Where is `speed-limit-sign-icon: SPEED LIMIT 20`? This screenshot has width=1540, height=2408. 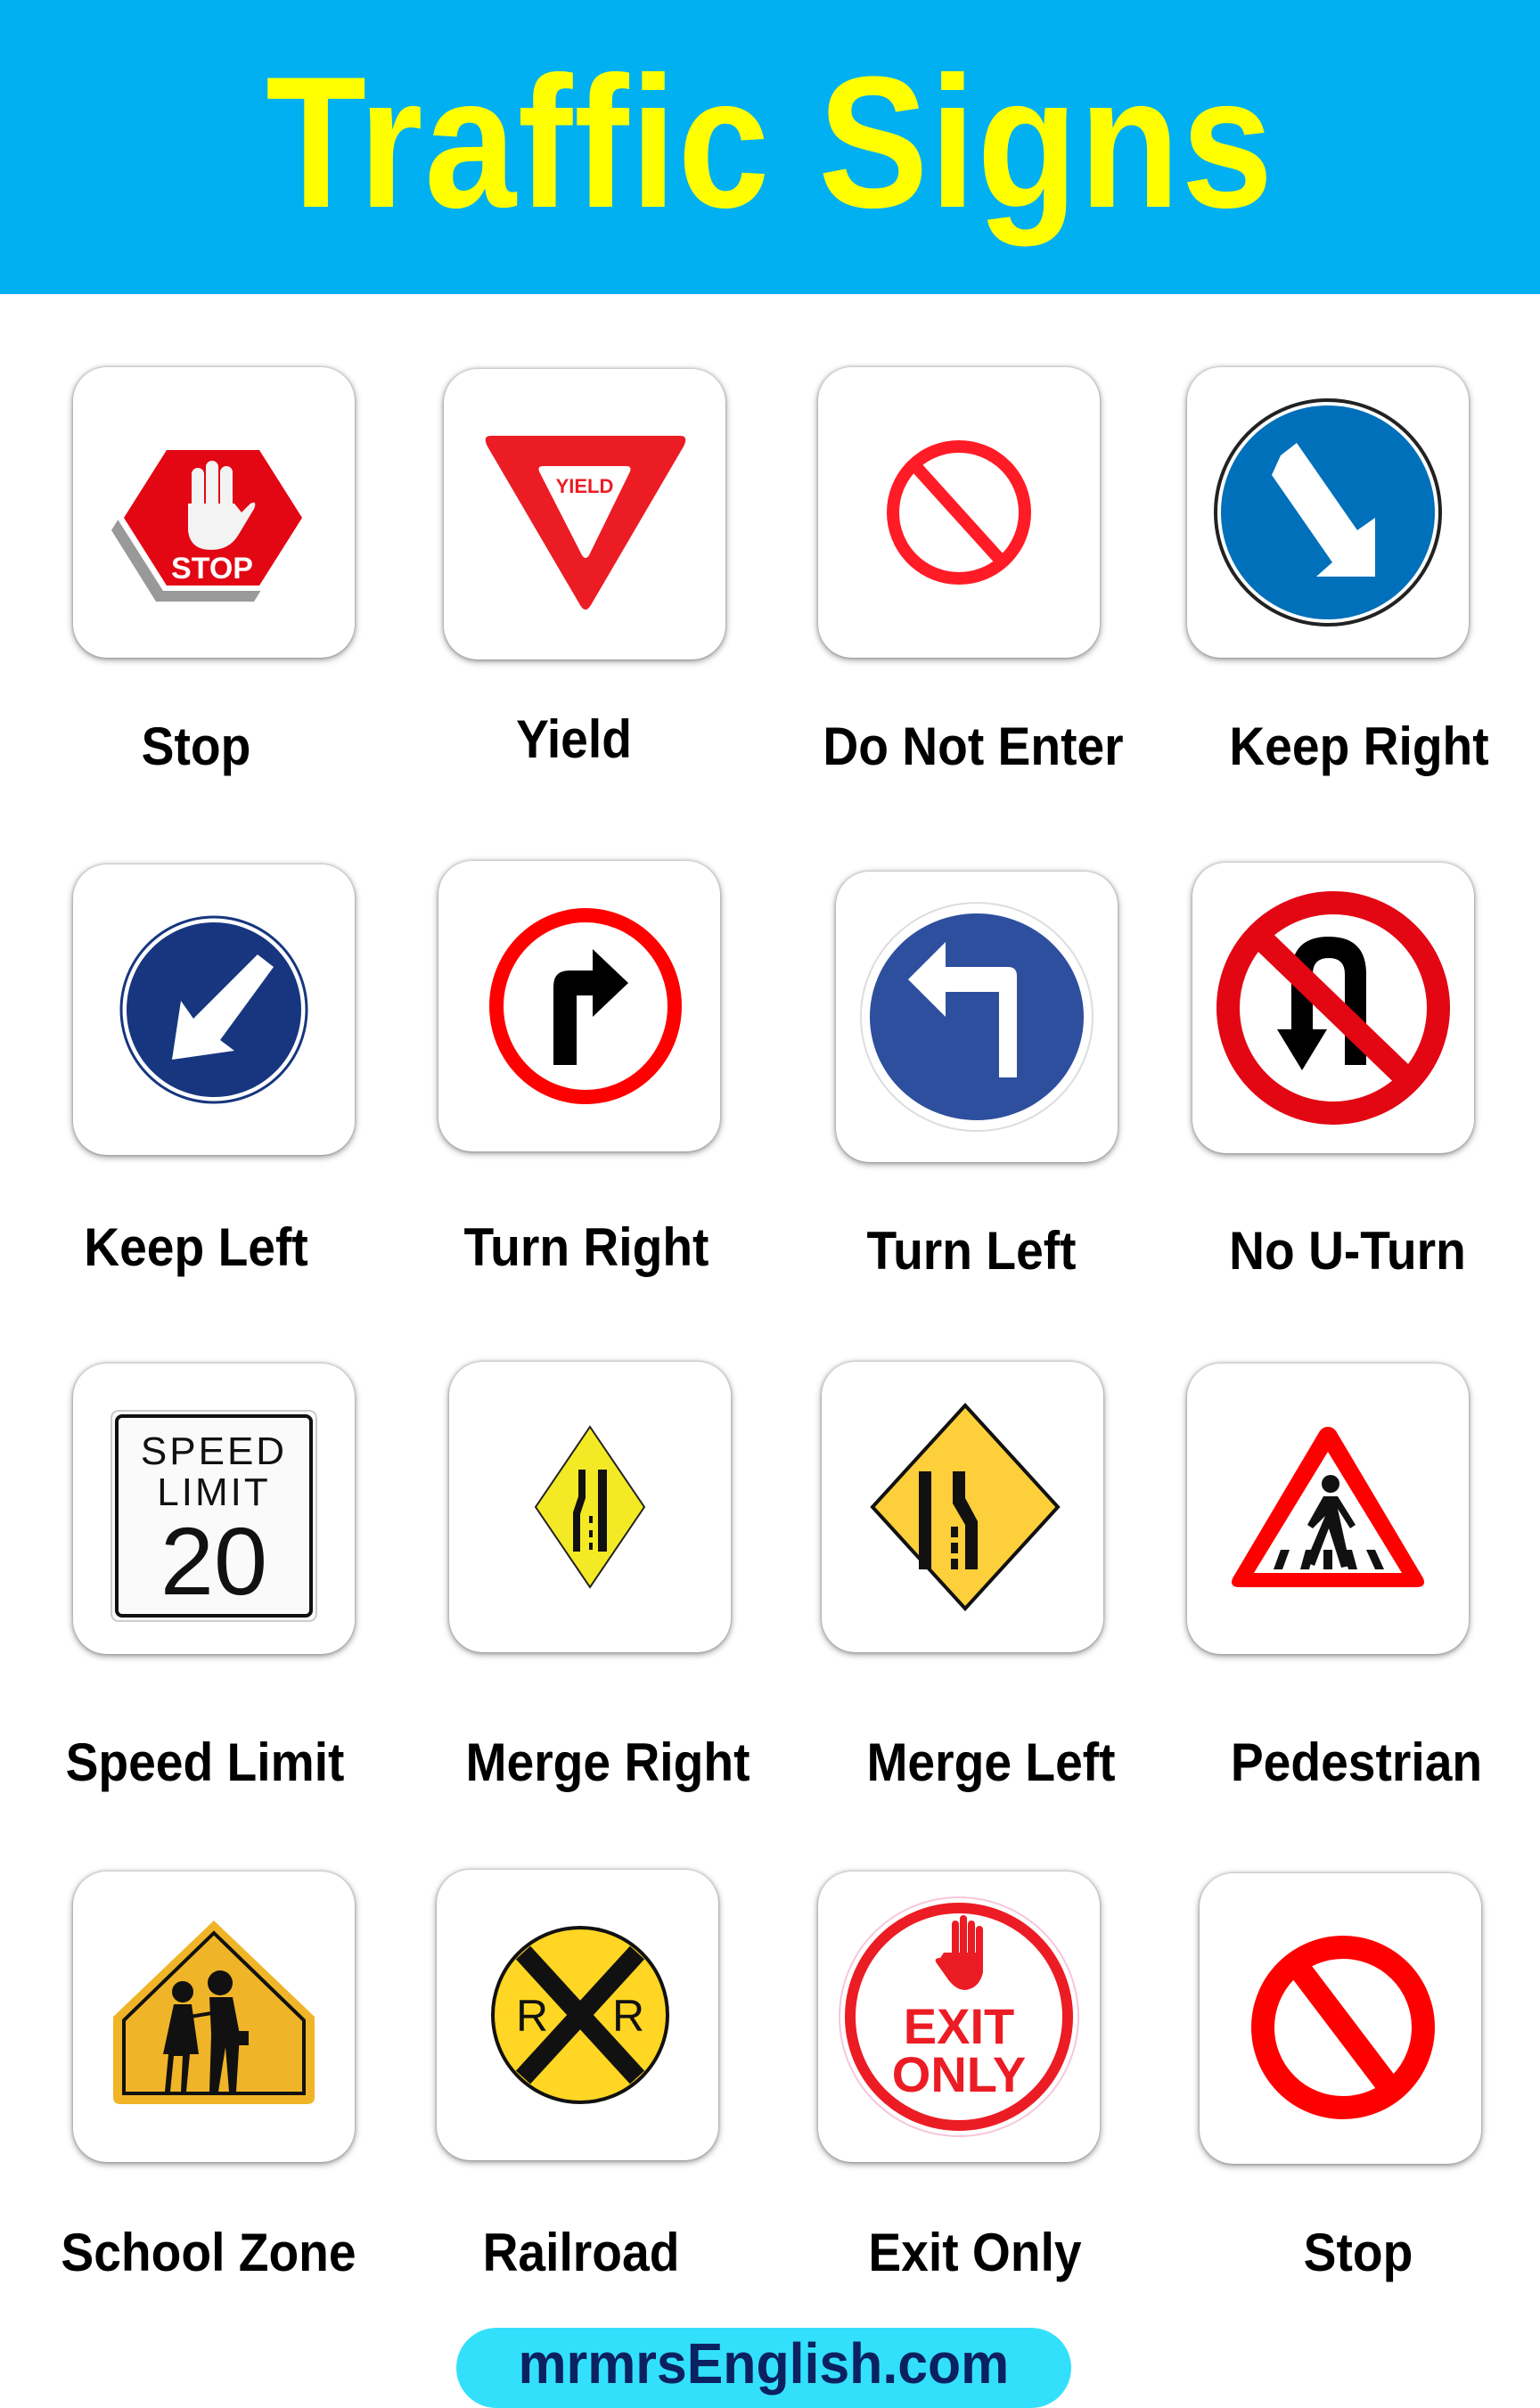 speed-limit-sign-icon: SPEED LIMIT 20 is located at coordinates (214, 1516).